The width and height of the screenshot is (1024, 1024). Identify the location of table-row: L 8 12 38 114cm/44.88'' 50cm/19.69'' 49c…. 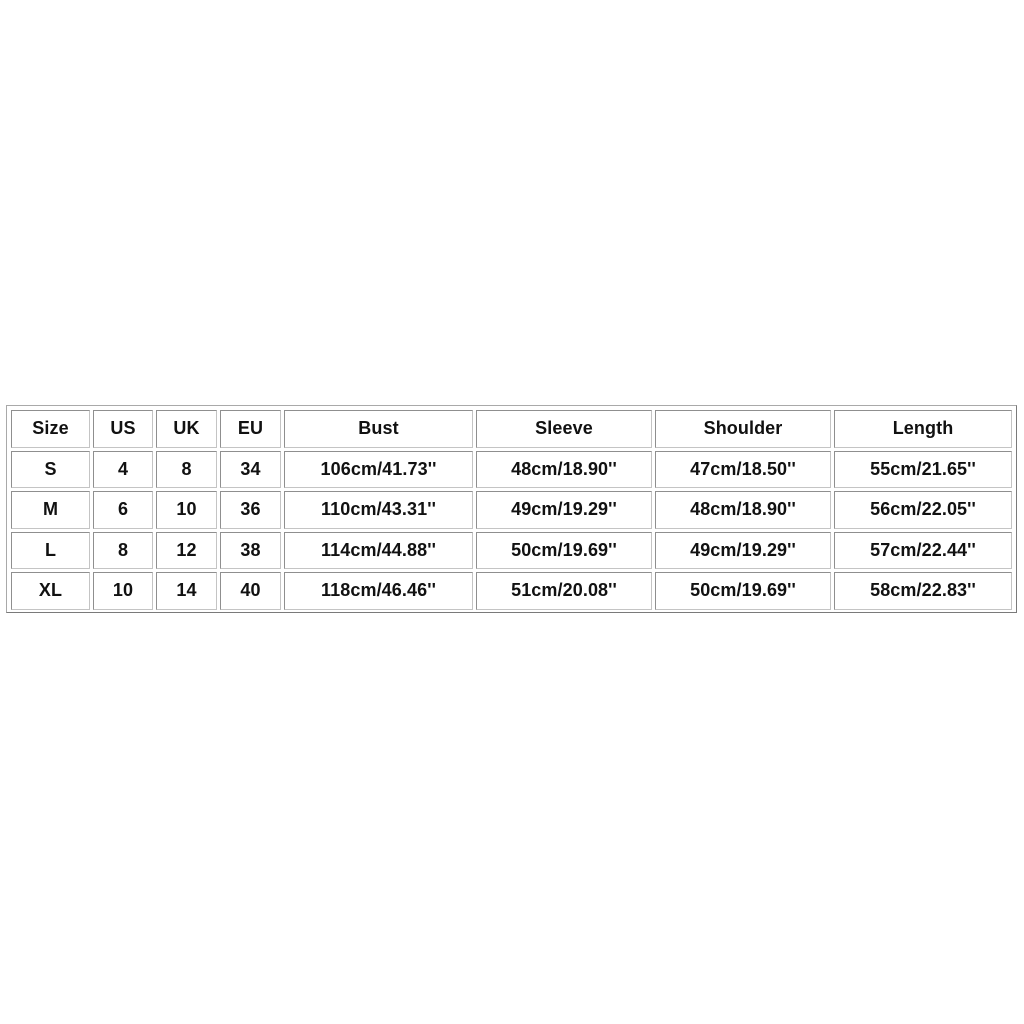
(511, 550).